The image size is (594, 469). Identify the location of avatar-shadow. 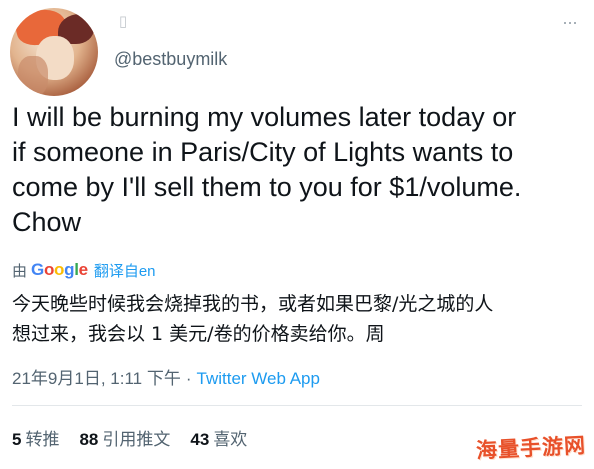
(33, 76).